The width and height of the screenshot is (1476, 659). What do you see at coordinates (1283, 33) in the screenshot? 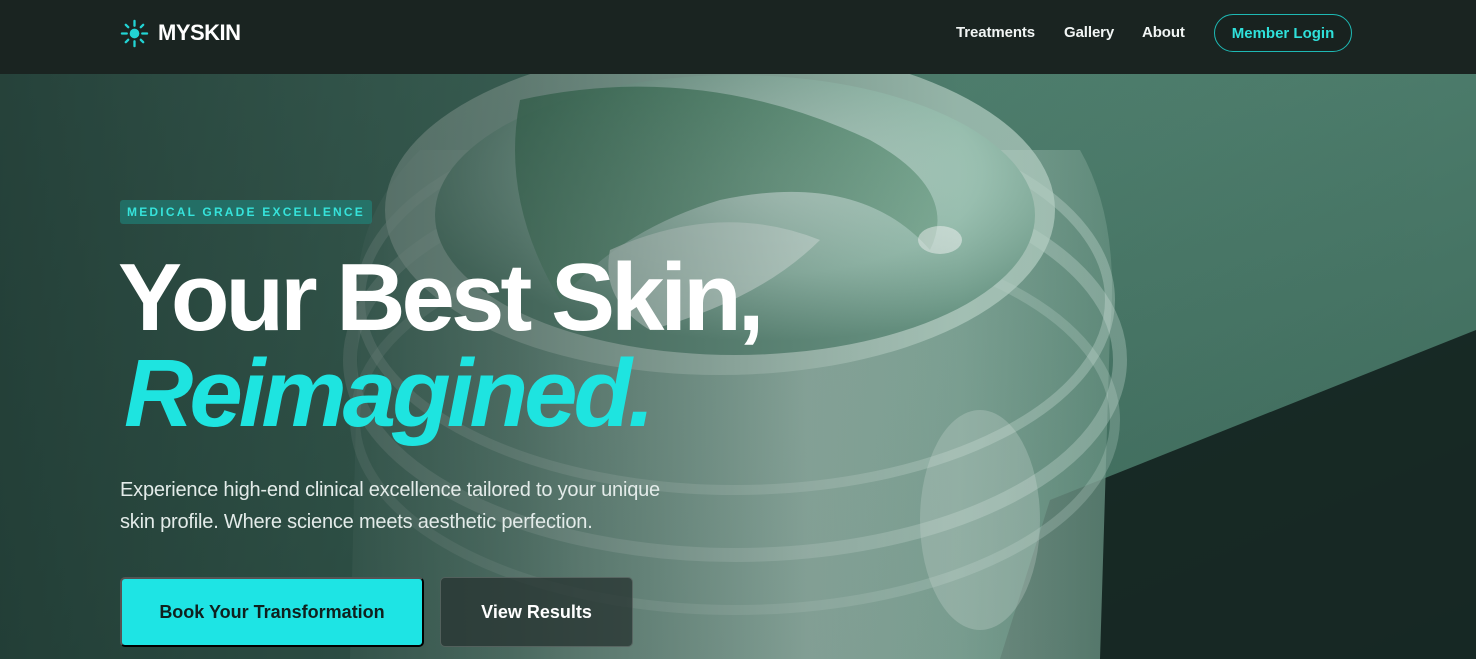
I see `member-login-button: Member Login` at bounding box center [1283, 33].